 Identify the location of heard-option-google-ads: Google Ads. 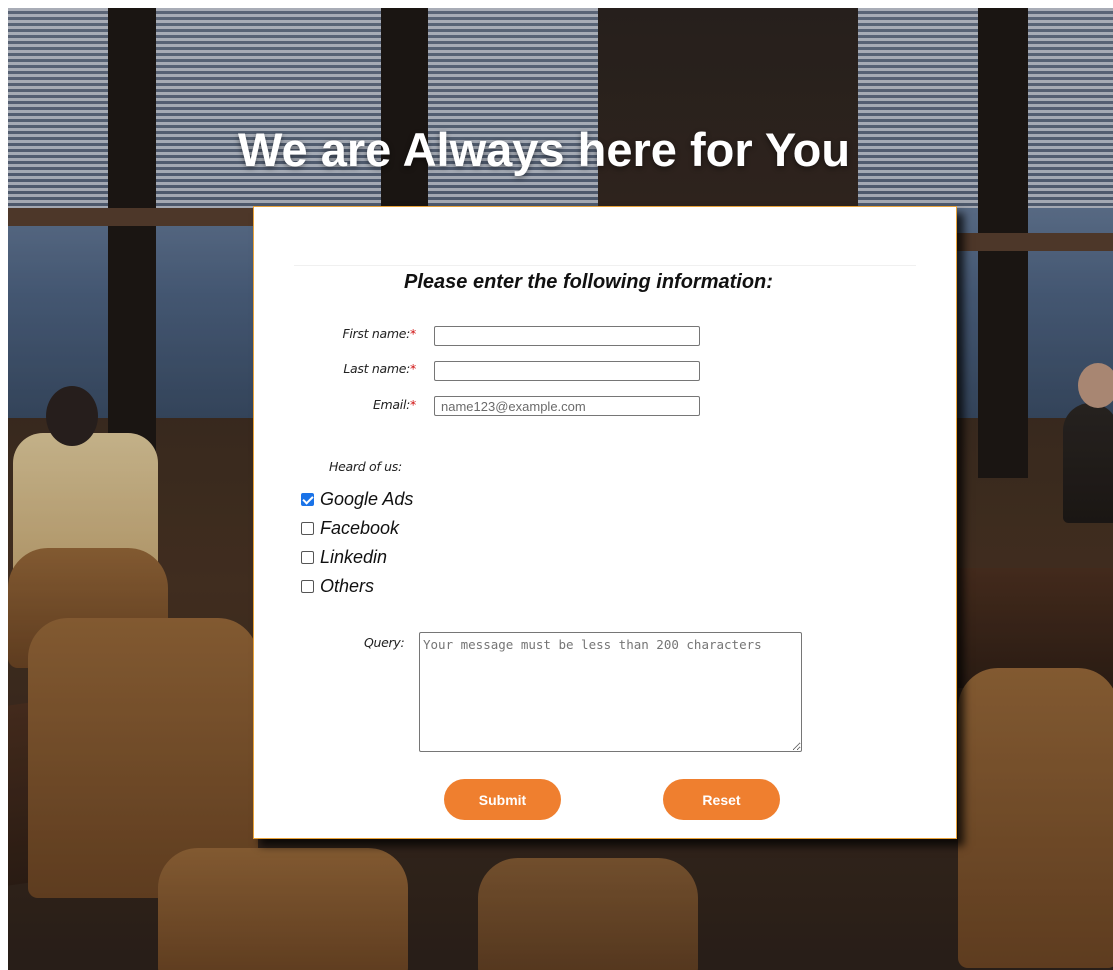
(357, 499).